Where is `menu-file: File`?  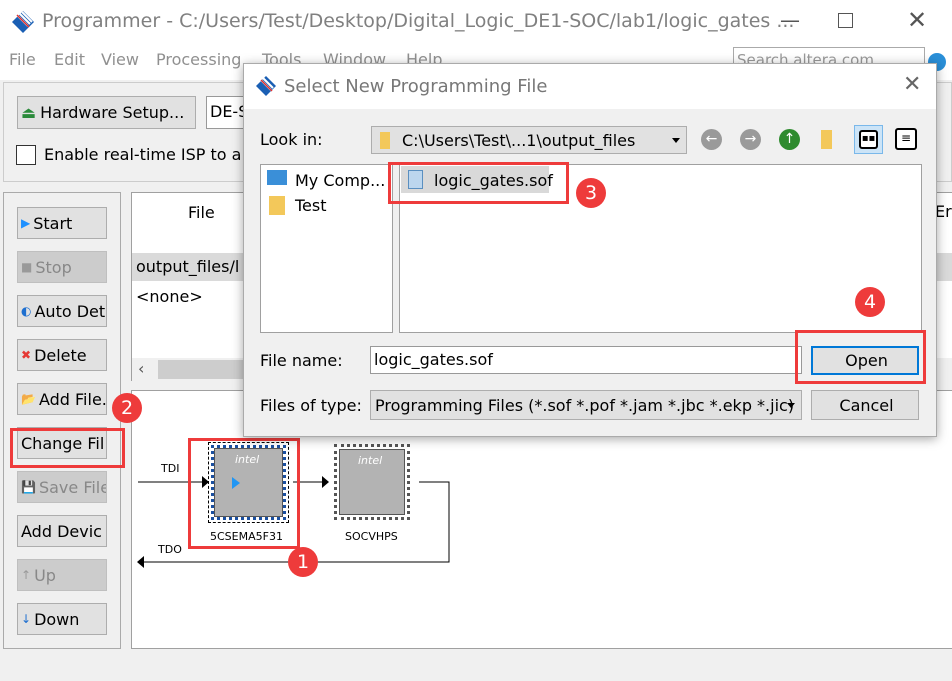
menu-file: File is located at coordinates (22, 59).